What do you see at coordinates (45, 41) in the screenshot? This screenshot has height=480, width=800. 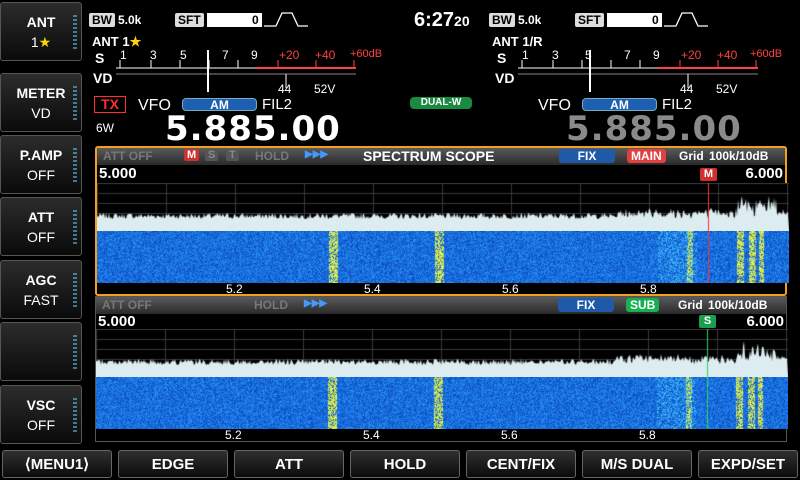 I see `star-icon: ★` at bounding box center [45, 41].